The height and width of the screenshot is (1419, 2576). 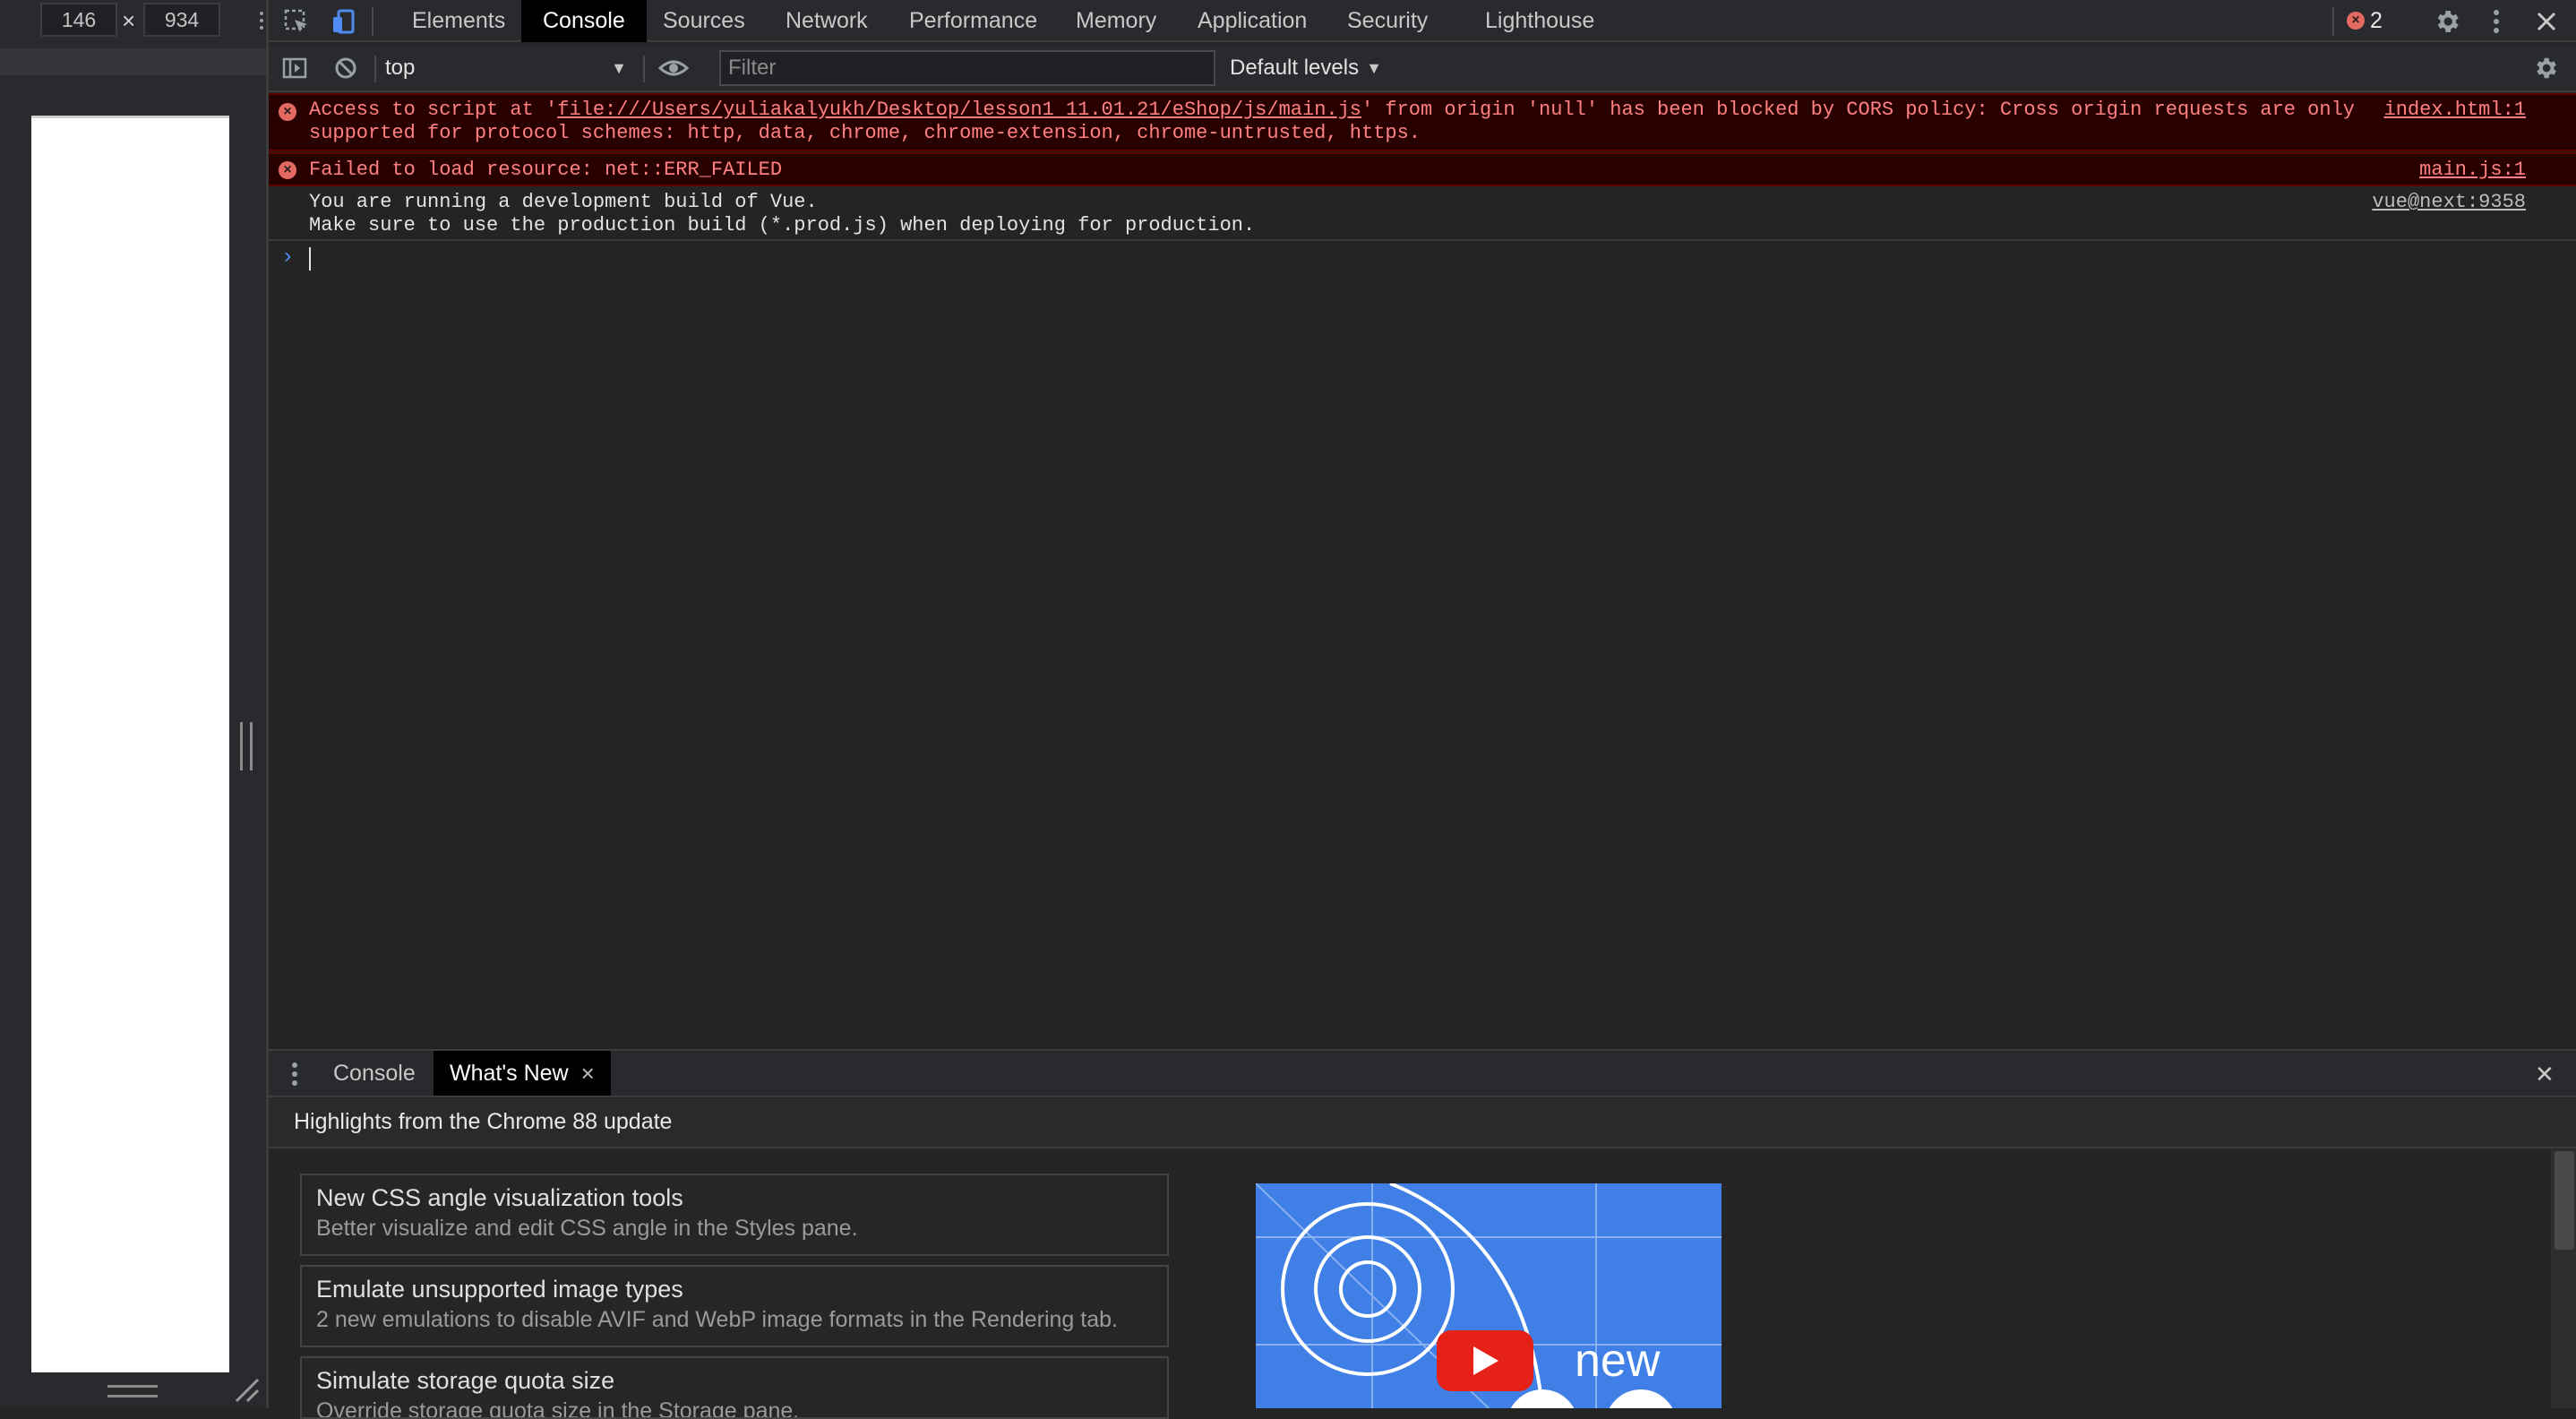 I want to click on close-tab-icon: ×, so click(x=588, y=1074).